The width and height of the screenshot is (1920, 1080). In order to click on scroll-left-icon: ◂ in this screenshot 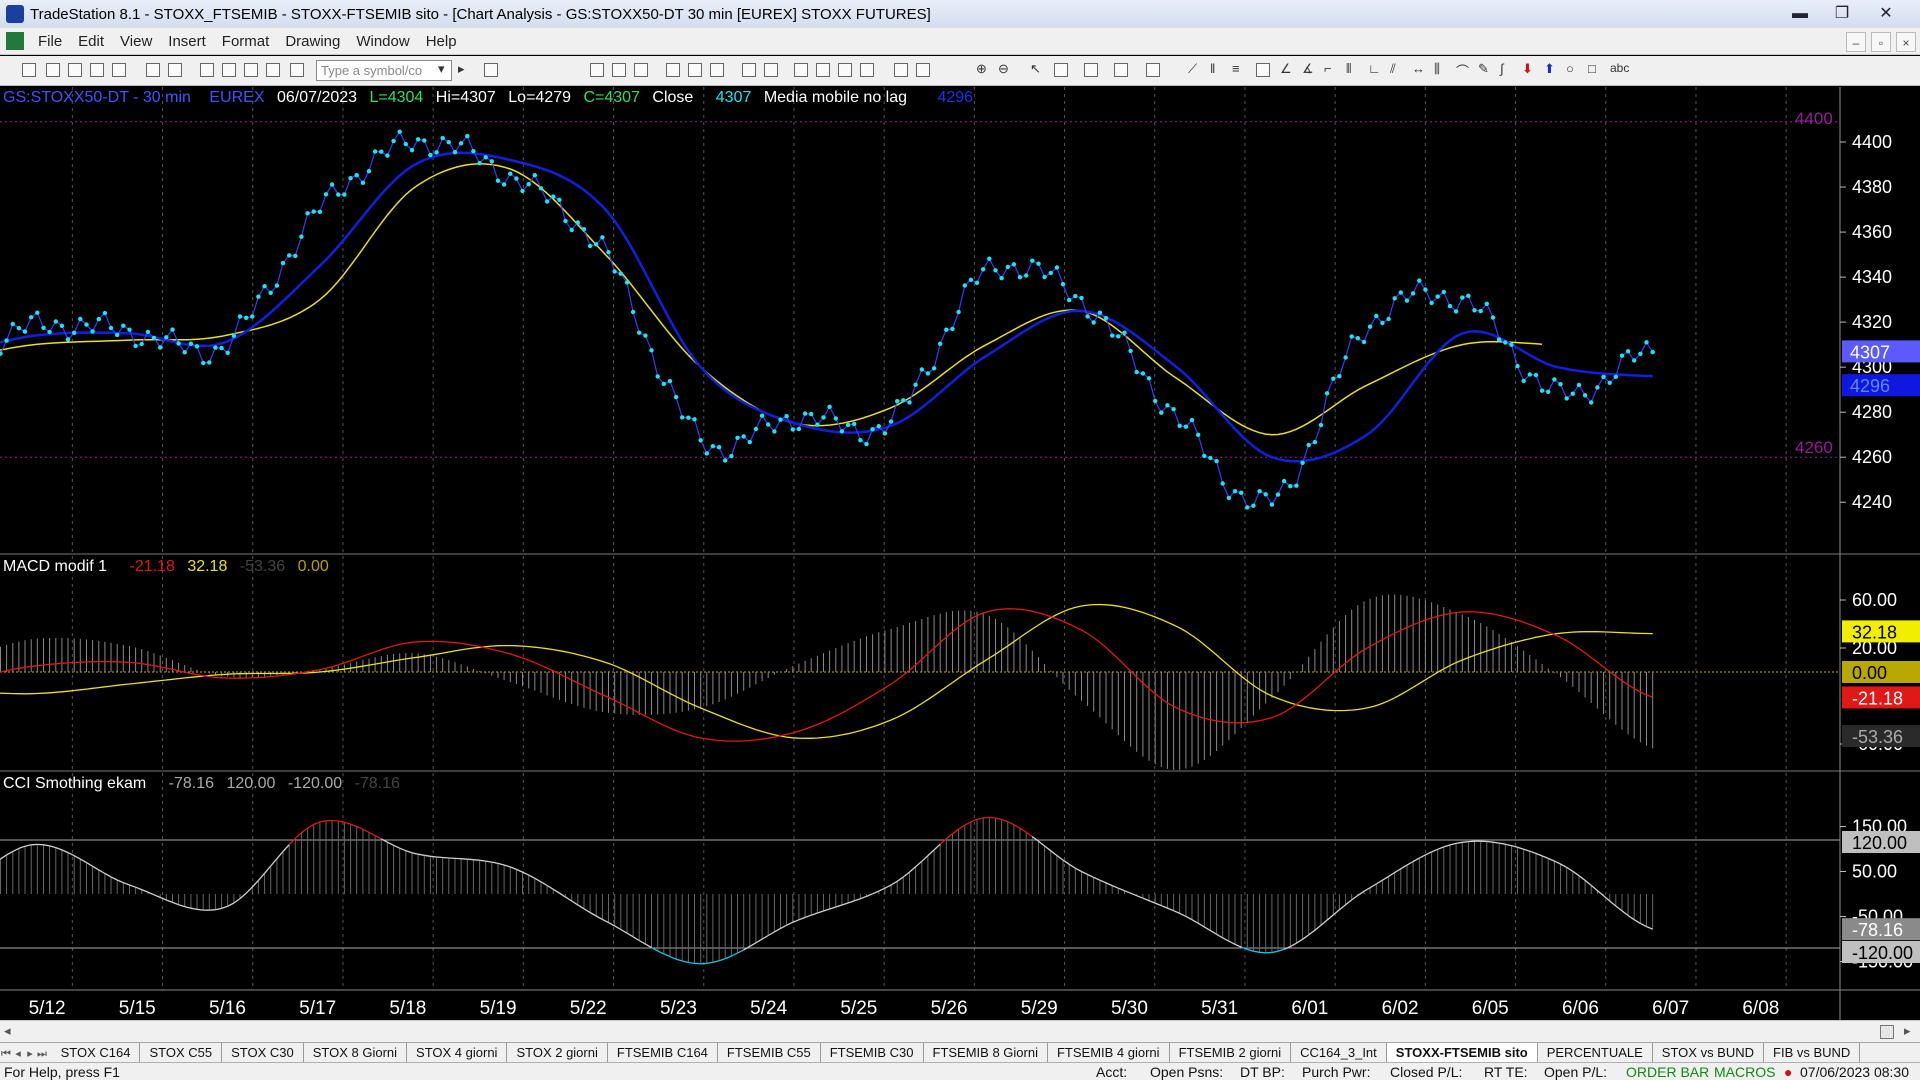, I will do `click(7, 1031)`.